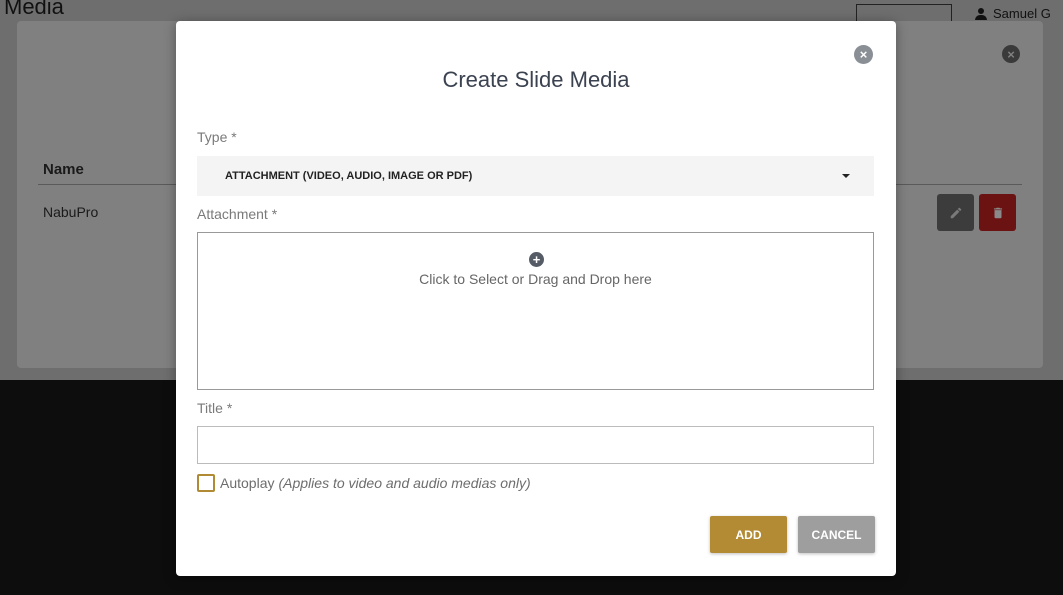  I want to click on edit-button, so click(955, 212).